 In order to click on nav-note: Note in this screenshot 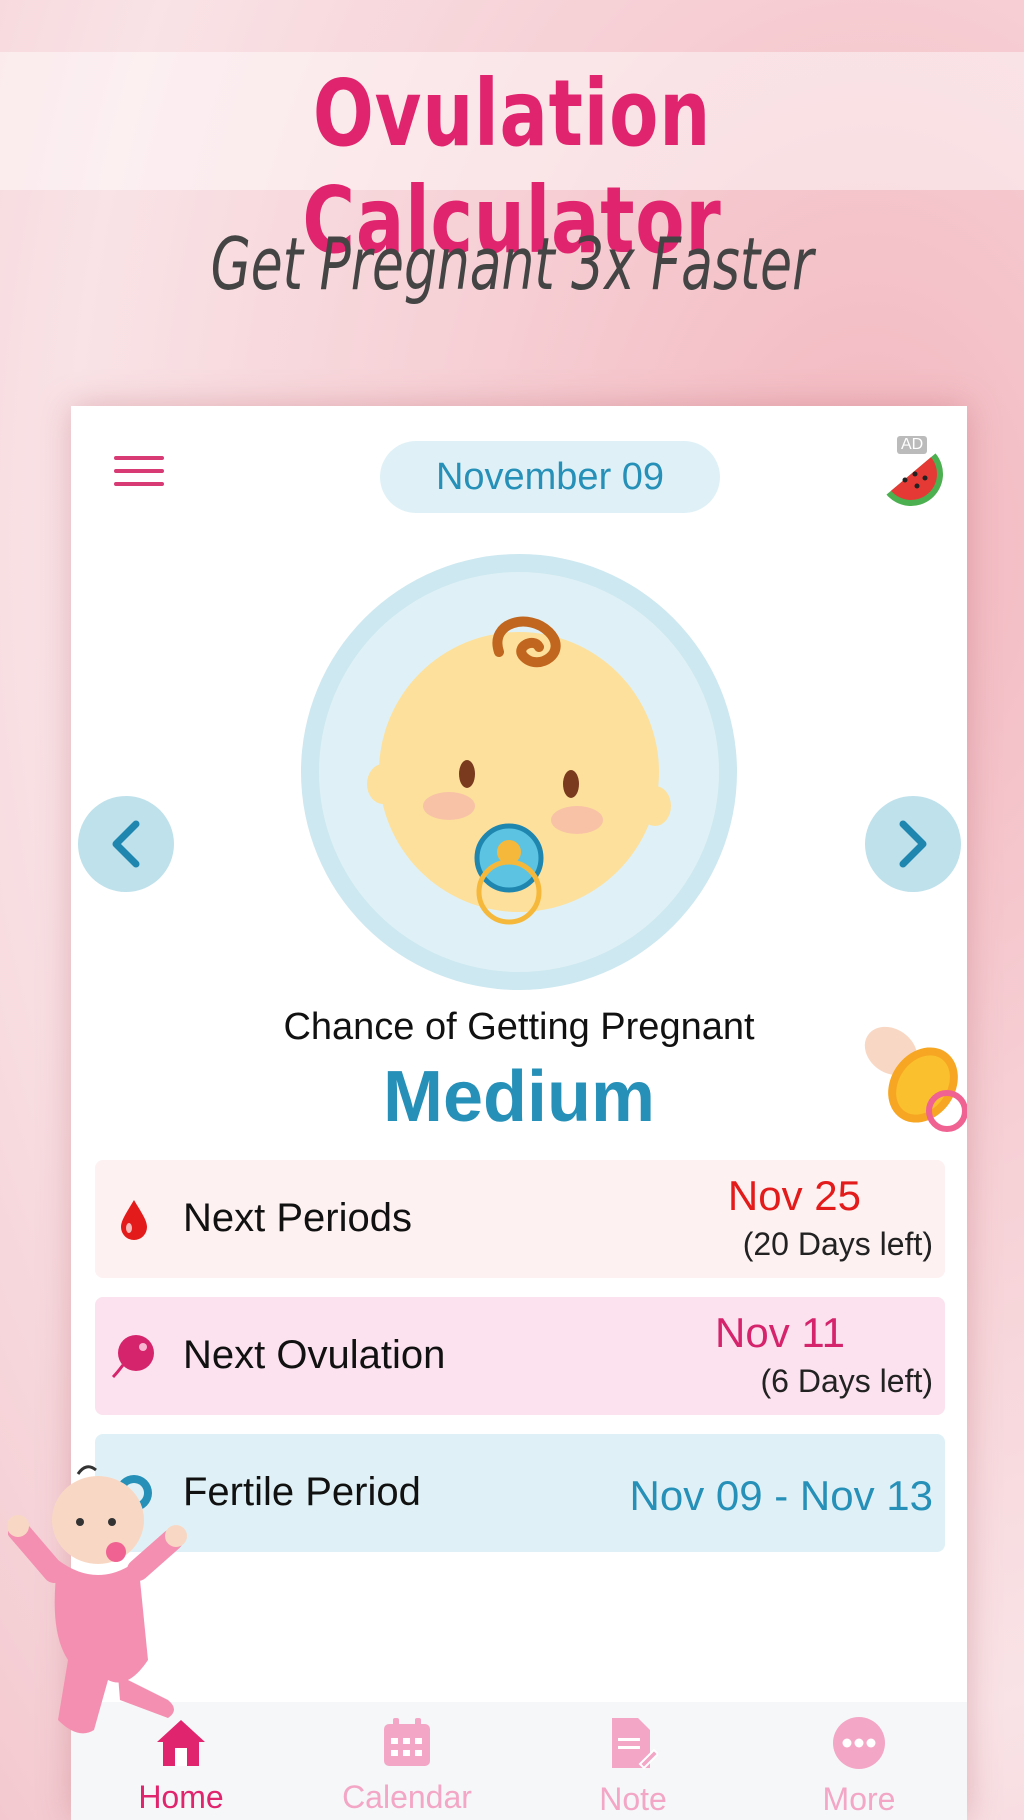, I will do `click(633, 1767)`.